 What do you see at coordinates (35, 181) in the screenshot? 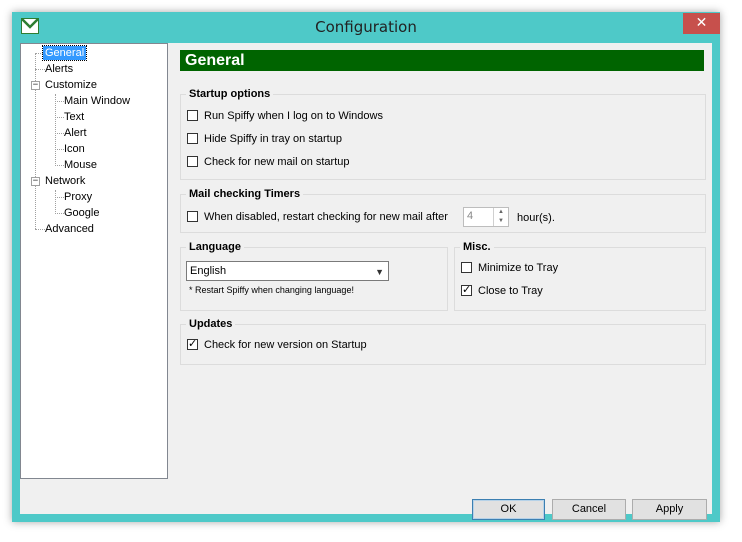
I see `collapse-network-icon: −` at bounding box center [35, 181].